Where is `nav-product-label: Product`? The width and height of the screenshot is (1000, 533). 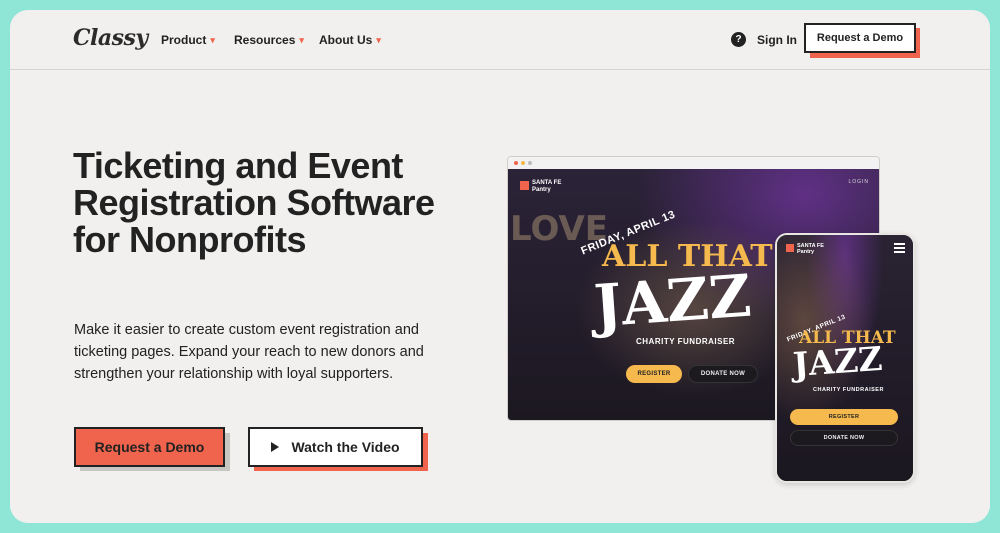 nav-product-label: Product is located at coordinates (184, 40).